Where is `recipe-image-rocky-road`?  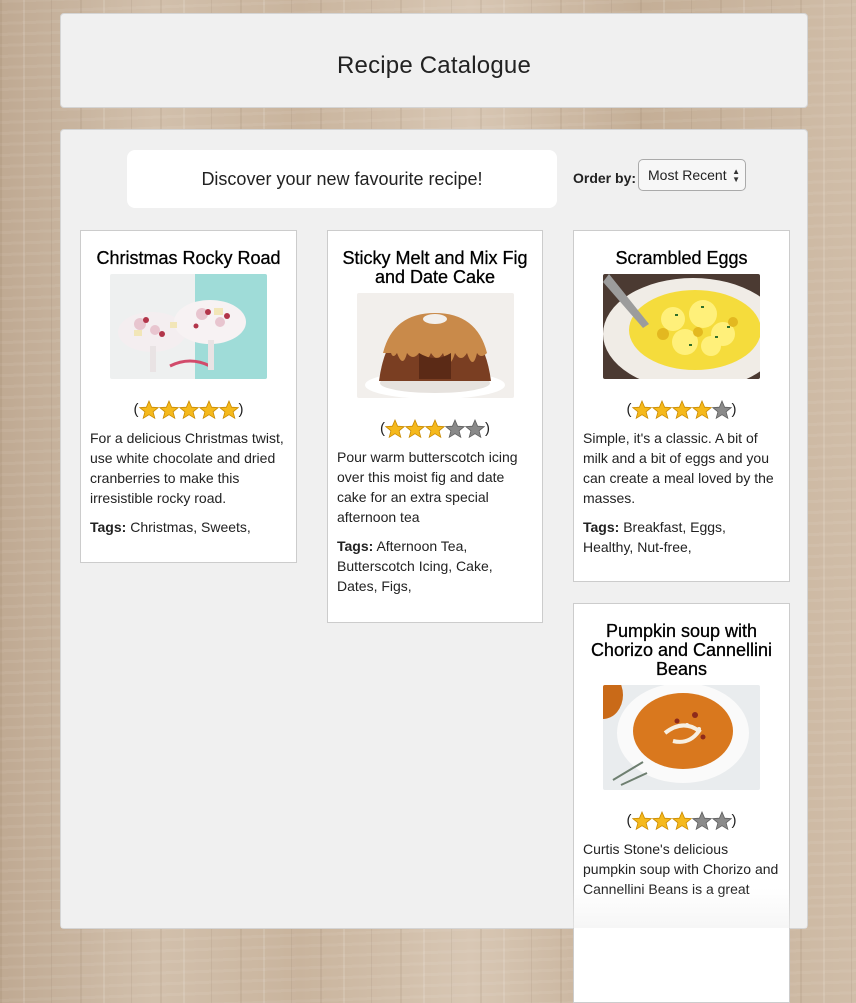 recipe-image-rocky-road is located at coordinates (188, 326).